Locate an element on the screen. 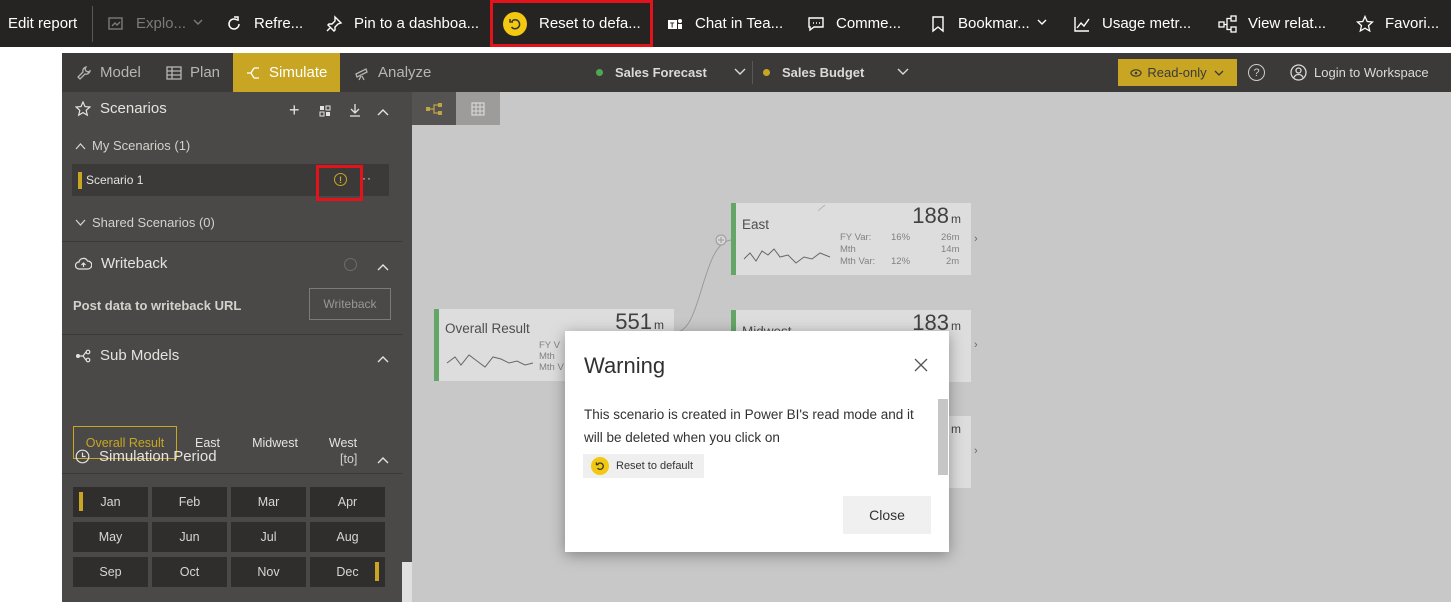 The width and height of the screenshot is (1451, 602). dialog-scrollbar is located at coordinates (943, 437).